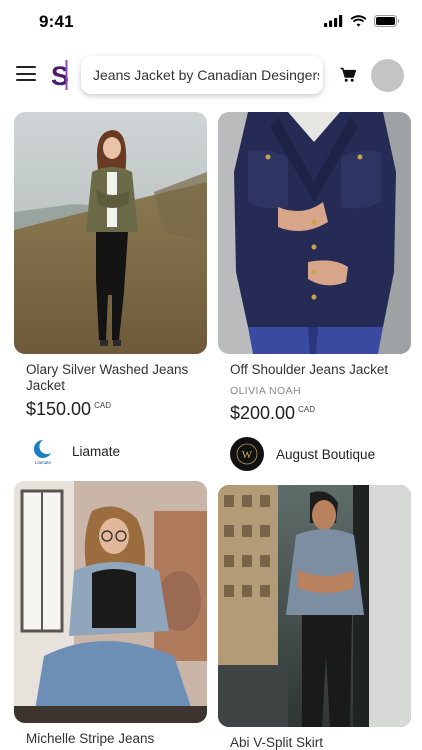 This screenshot has height=750, width=422. I want to click on store-link: Liamate Liamate, so click(73, 451).